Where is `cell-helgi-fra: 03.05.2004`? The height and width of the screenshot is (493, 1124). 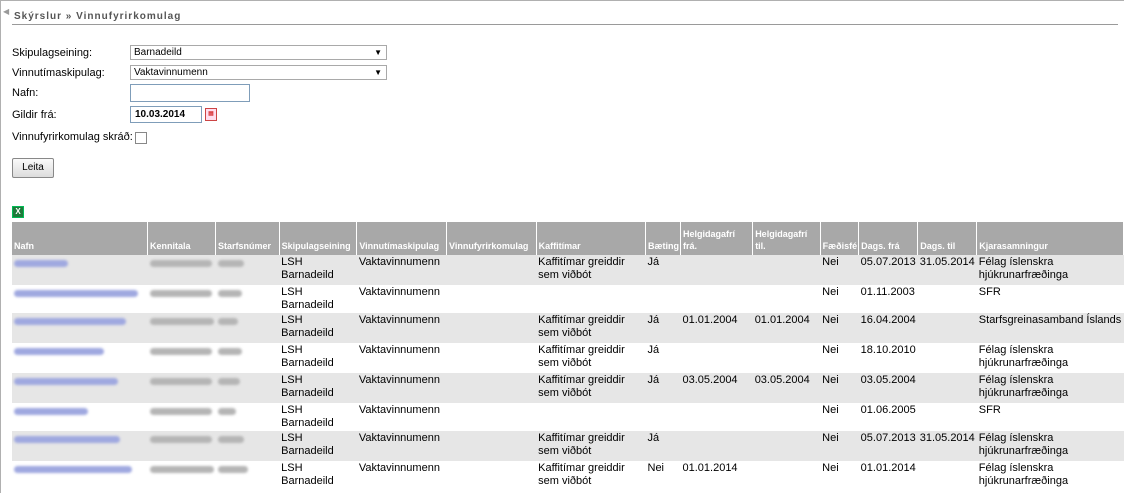 cell-helgi-fra: 03.05.2004 is located at coordinates (716, 388).